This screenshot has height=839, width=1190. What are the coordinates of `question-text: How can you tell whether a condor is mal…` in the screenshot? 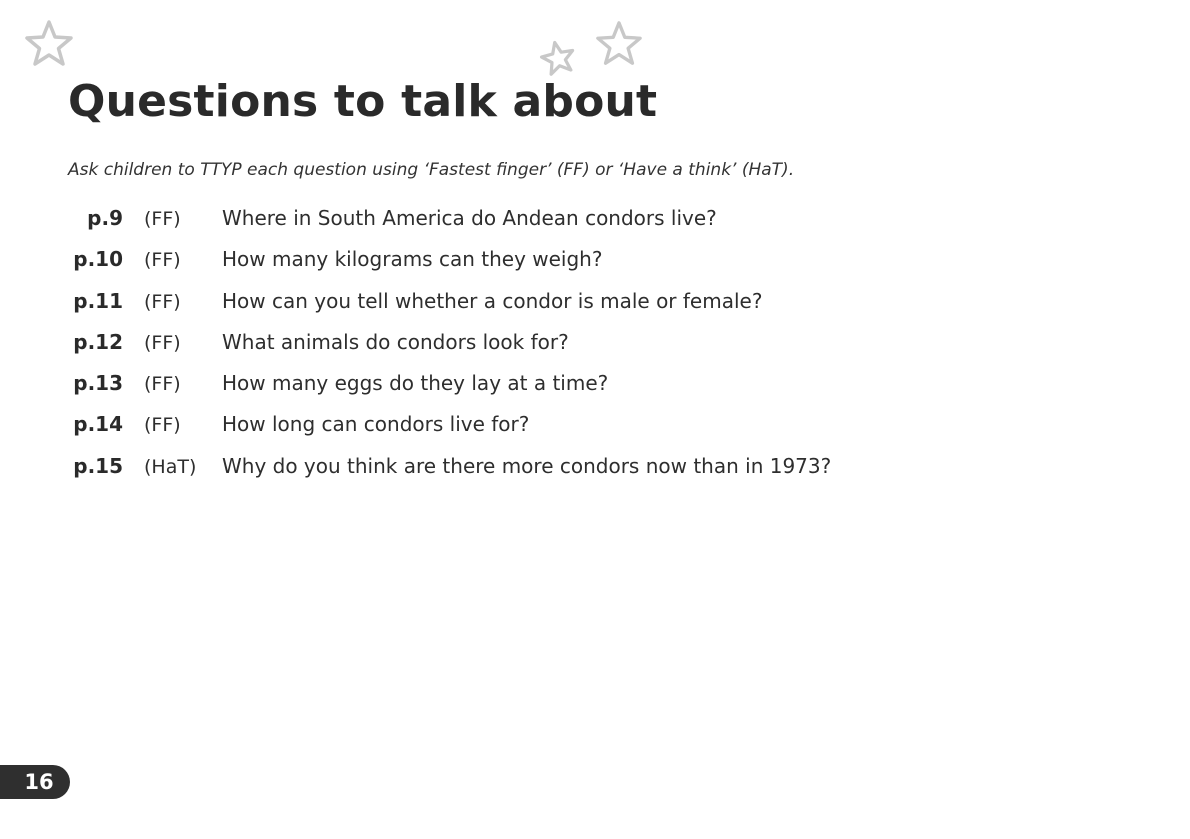 It's located at (492, 300).